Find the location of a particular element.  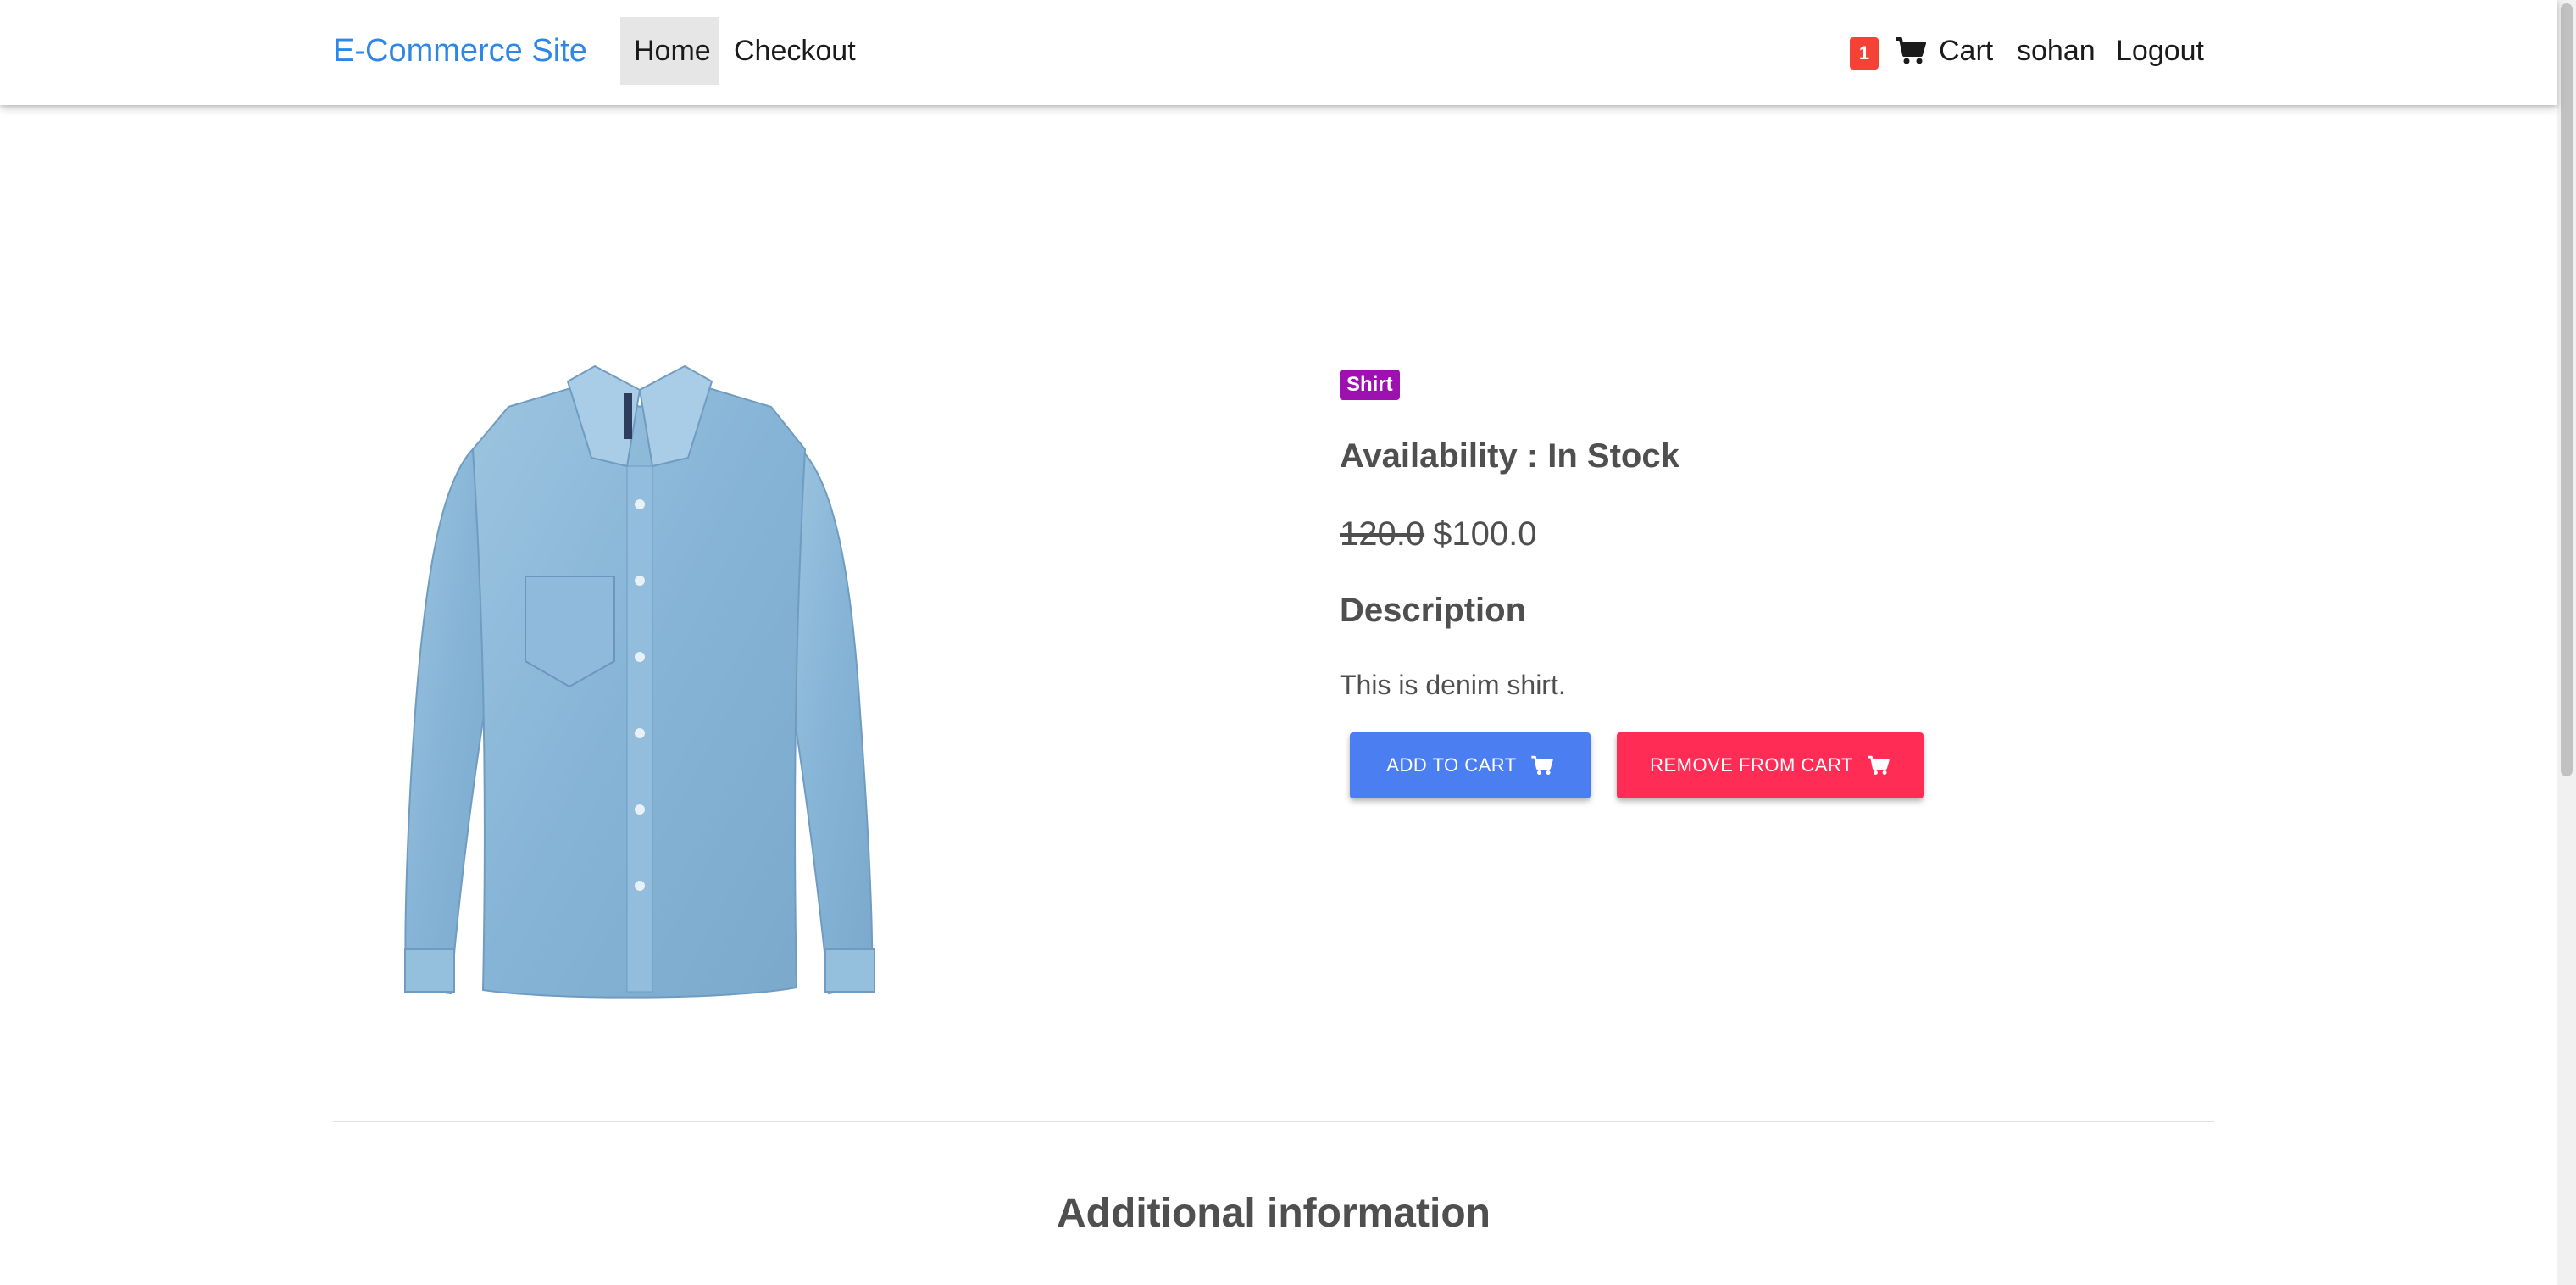

cart-link: Cart is located at coordinates (1944, 51).